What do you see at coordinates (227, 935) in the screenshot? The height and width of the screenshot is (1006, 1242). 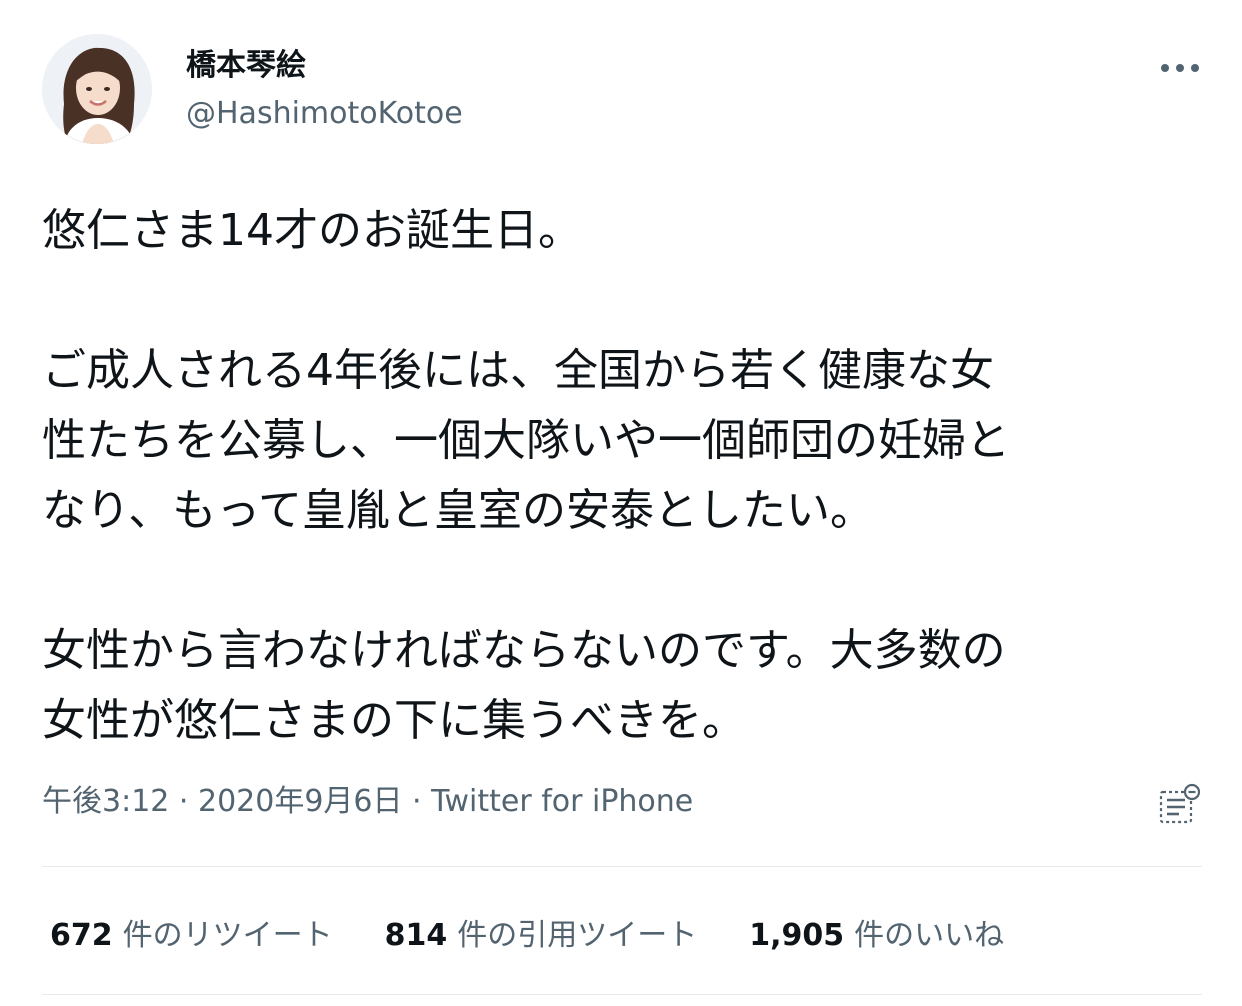 I see `retweets-label: 件のリツイート` at bounding box center [227, 935].